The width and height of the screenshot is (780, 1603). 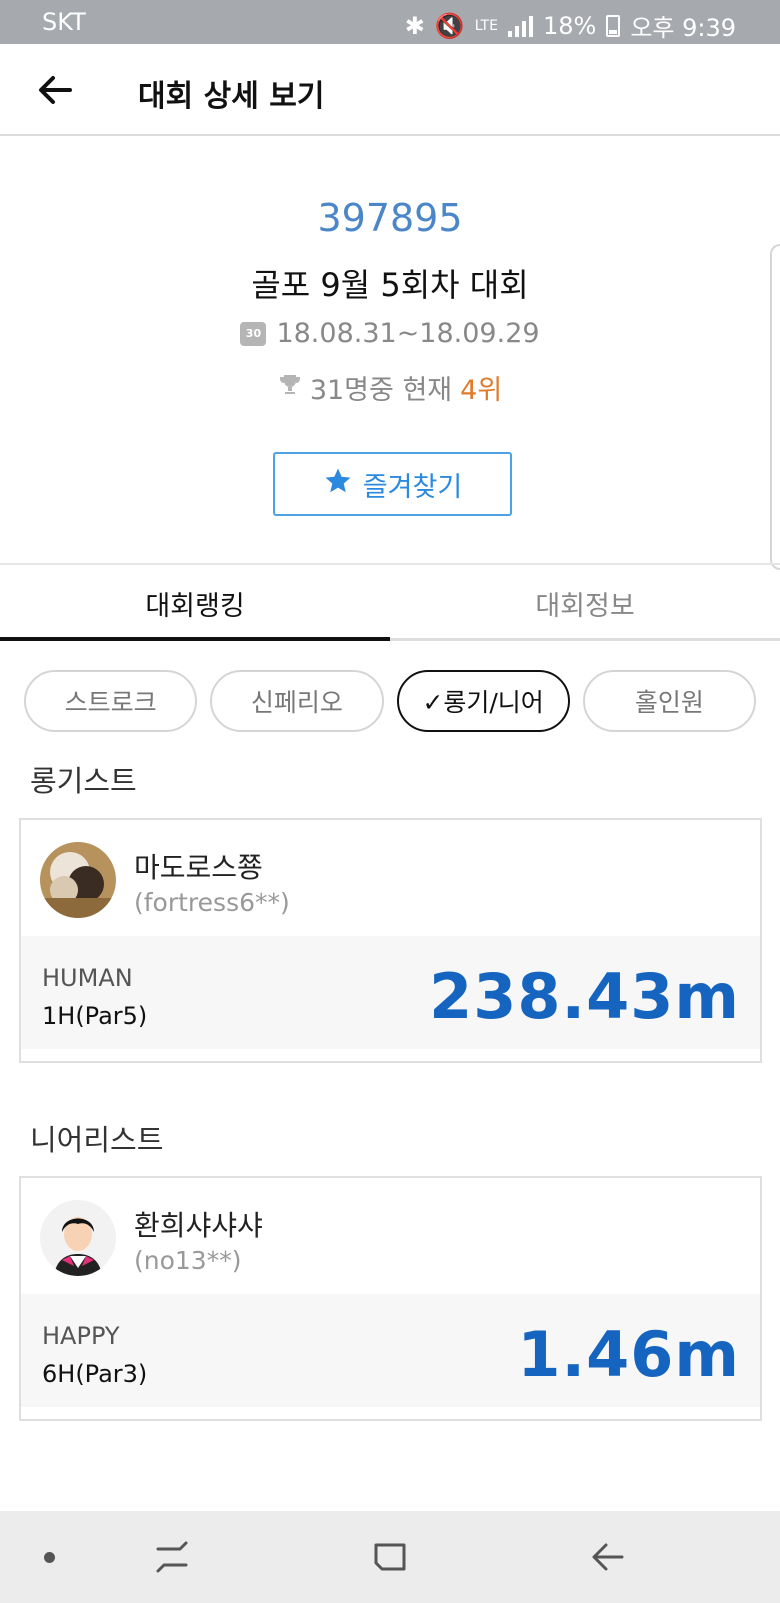 I want to click on calendar-icon: 30, so click(x=253, y=333).